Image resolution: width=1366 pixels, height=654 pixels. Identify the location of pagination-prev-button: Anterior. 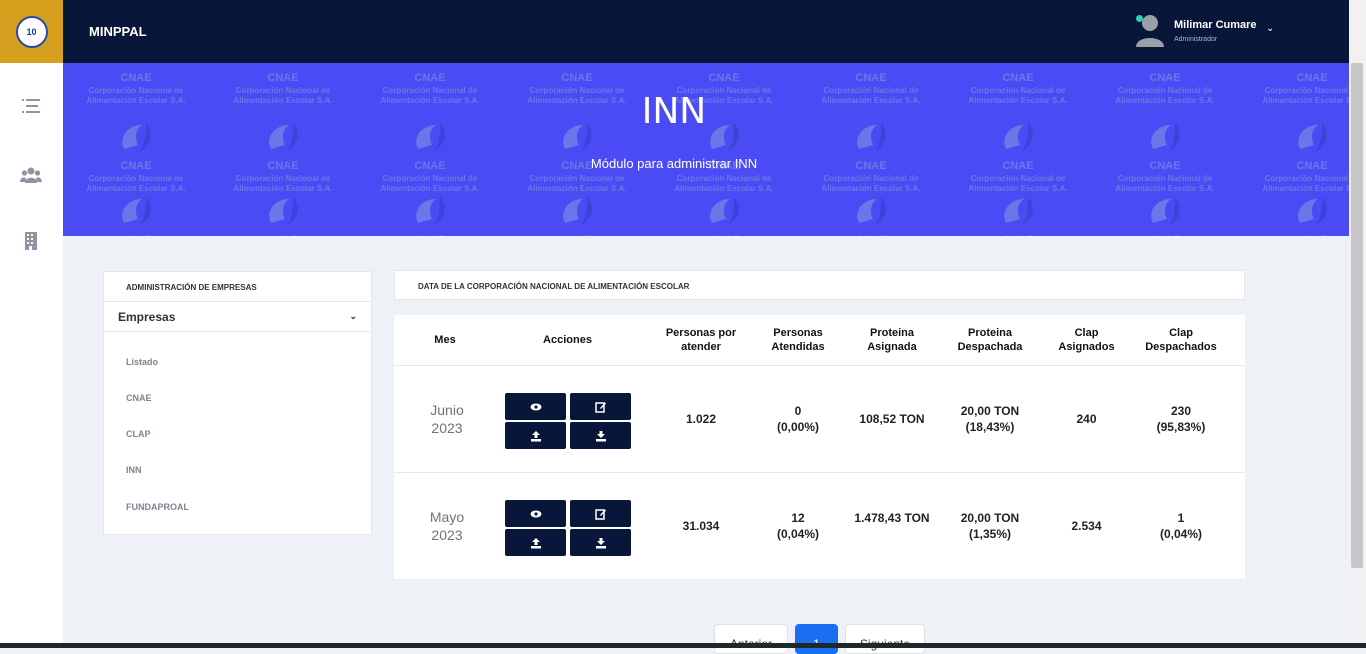
(751, 639).